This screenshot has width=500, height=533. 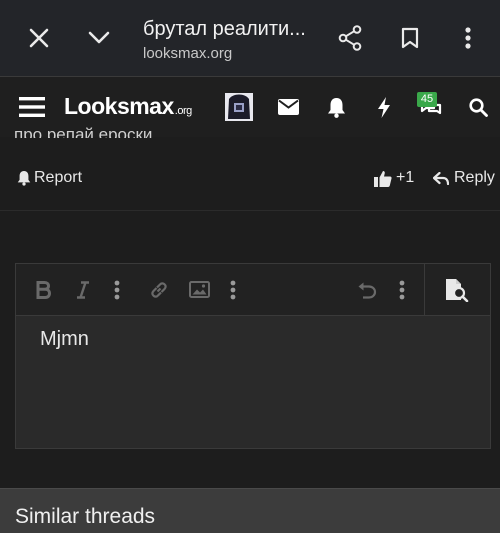 I want to click on like-button: +1, so click(x=394, y=178).